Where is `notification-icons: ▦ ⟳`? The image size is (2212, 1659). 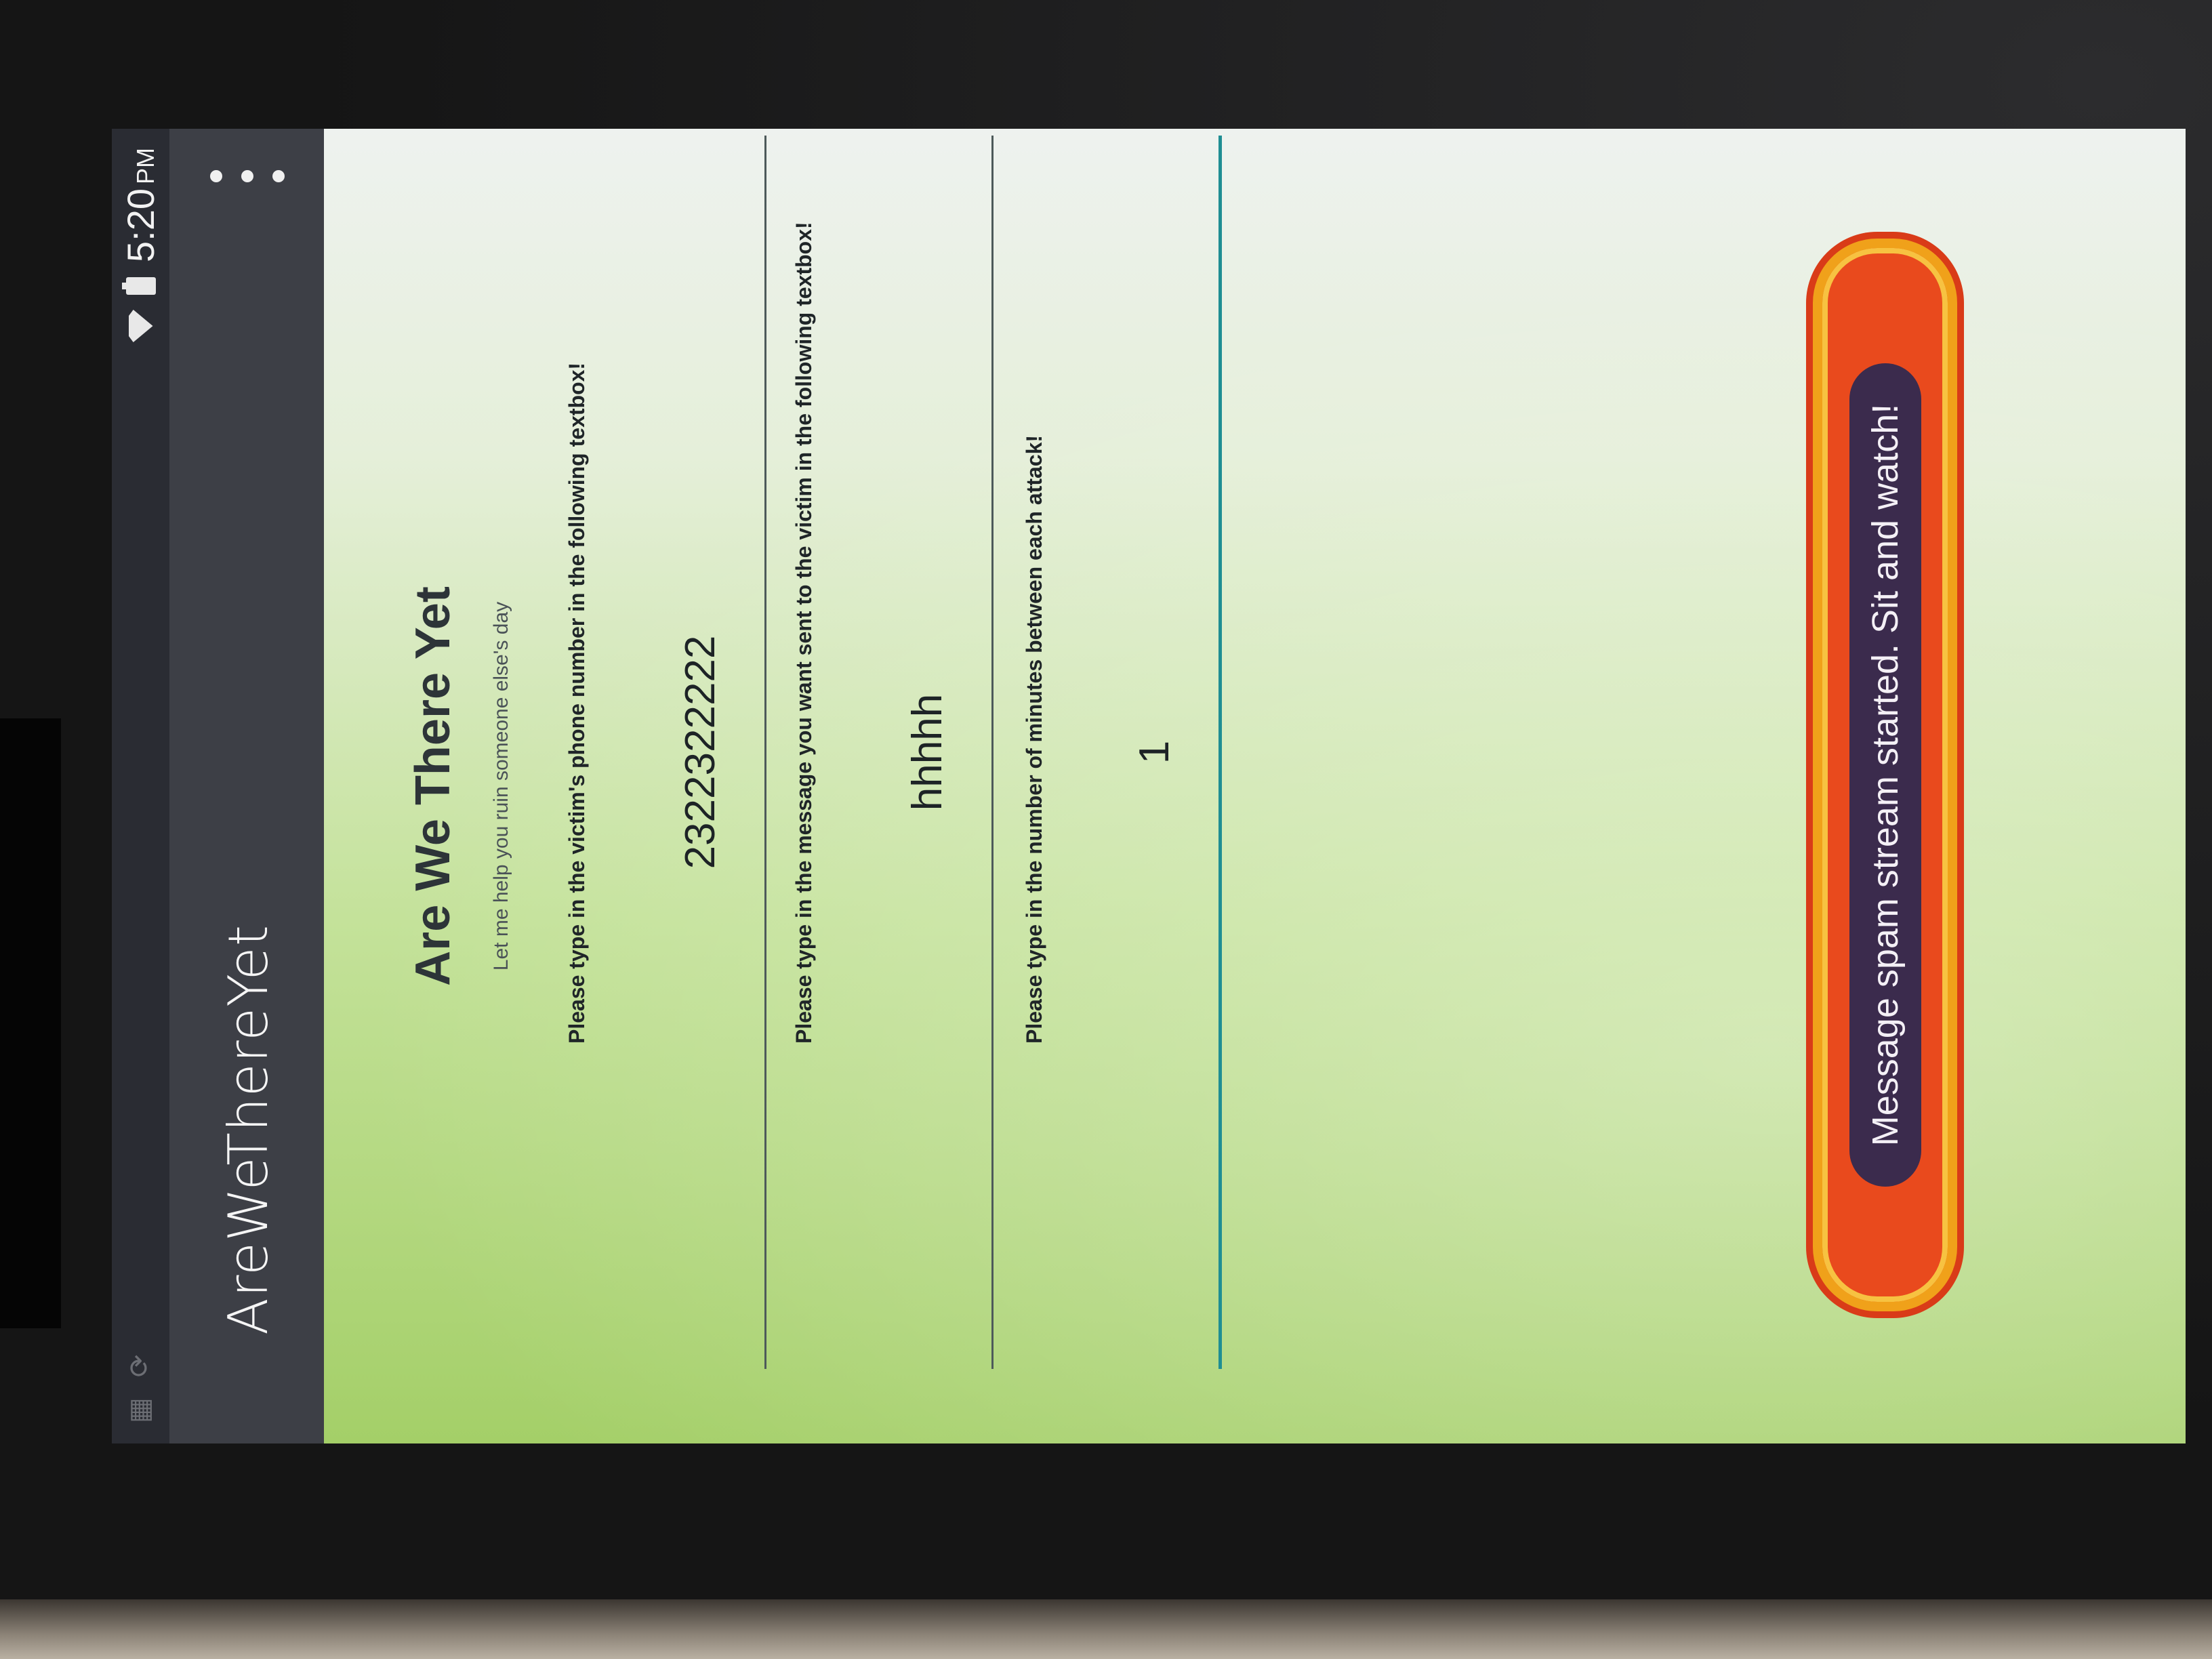
notification-icons: ▦ ⟳ is located at coordinates (139, 1389).